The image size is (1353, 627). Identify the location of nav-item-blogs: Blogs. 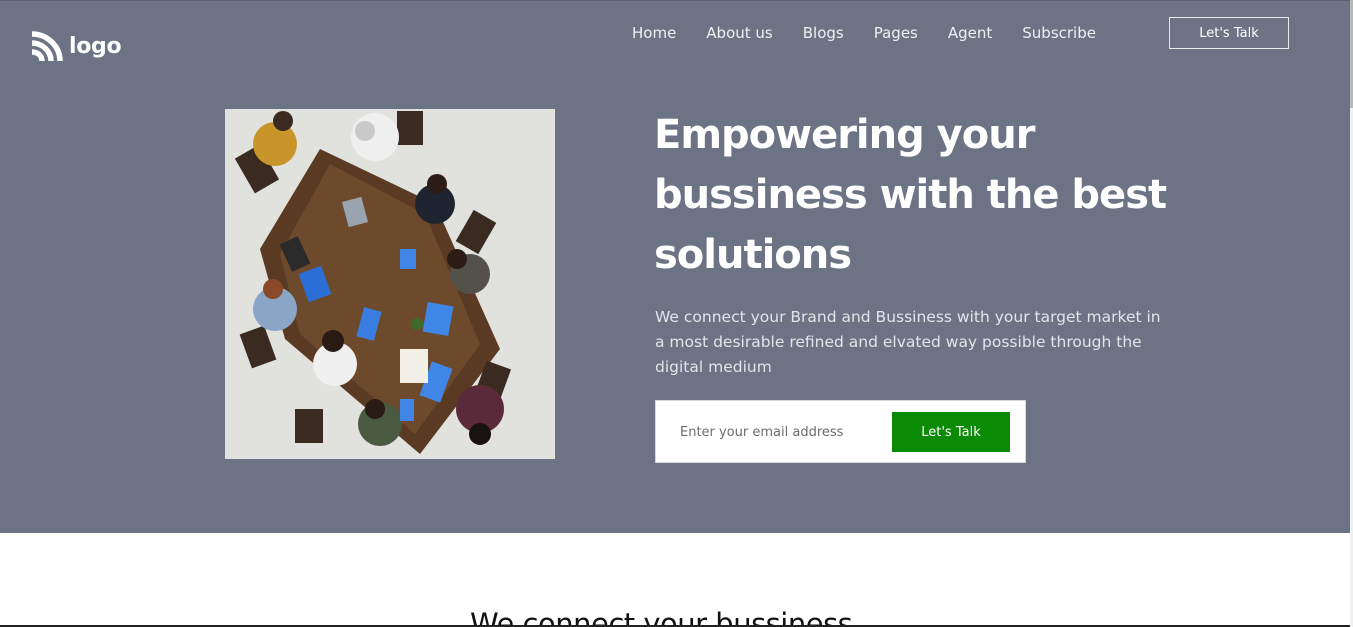
(823, 33).